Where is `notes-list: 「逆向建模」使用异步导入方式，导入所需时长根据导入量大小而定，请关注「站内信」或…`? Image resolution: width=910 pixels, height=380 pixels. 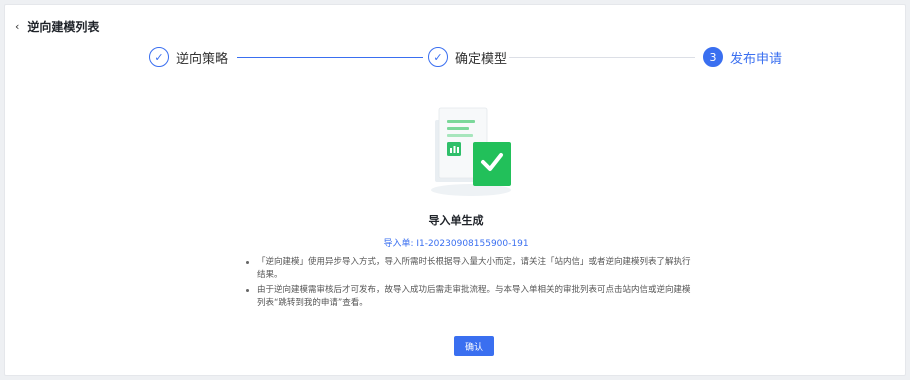
notes-list: 「逆向建模」使用异步导入方式，导入所需时长根据导入量大小而定，请关注「站内信」或… is located at coordinates (469, 284).